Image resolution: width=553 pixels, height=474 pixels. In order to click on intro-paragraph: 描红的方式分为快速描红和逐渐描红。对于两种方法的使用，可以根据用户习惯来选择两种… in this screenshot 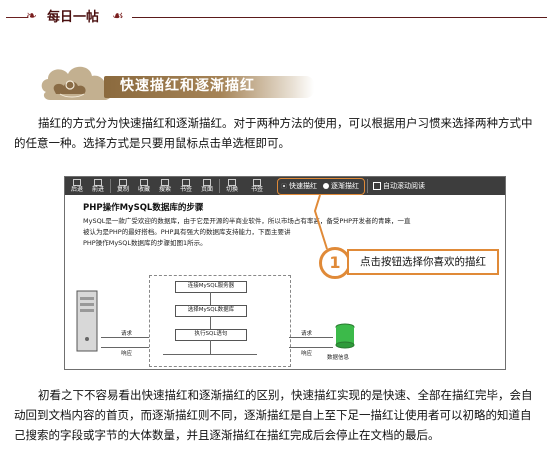, I will do `click(273, 133)`.